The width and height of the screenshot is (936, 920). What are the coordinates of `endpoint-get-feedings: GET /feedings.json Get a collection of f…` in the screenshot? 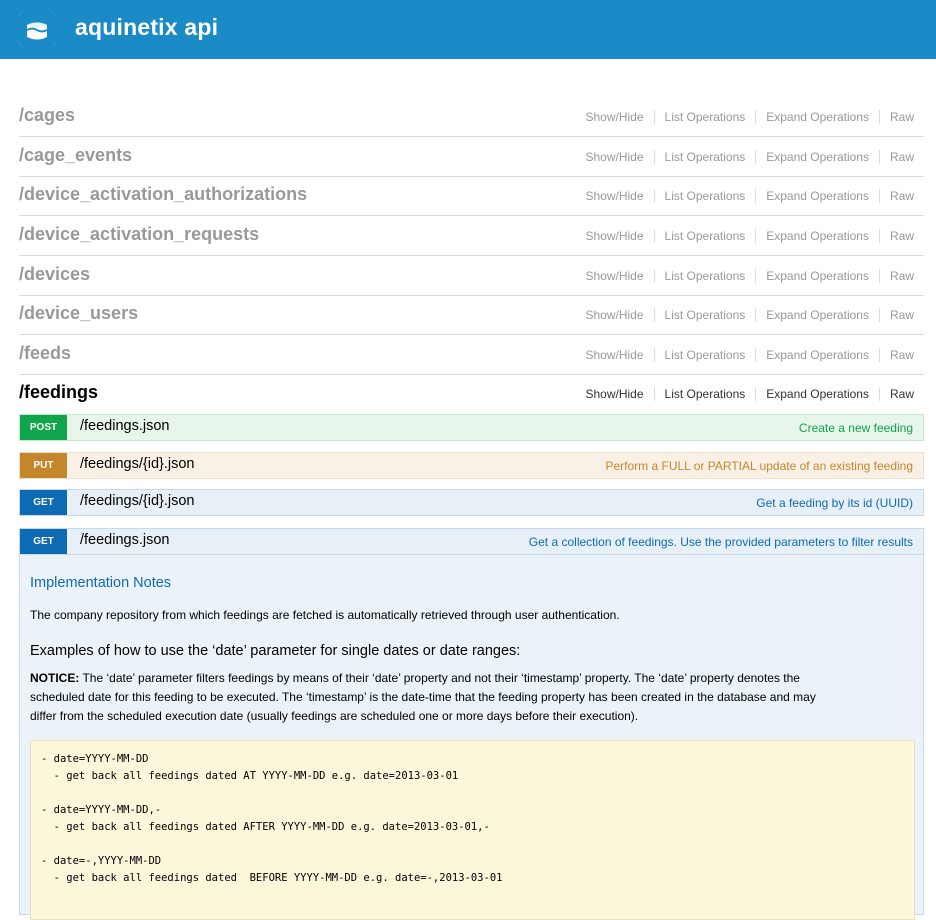 It's located at (471, 541).